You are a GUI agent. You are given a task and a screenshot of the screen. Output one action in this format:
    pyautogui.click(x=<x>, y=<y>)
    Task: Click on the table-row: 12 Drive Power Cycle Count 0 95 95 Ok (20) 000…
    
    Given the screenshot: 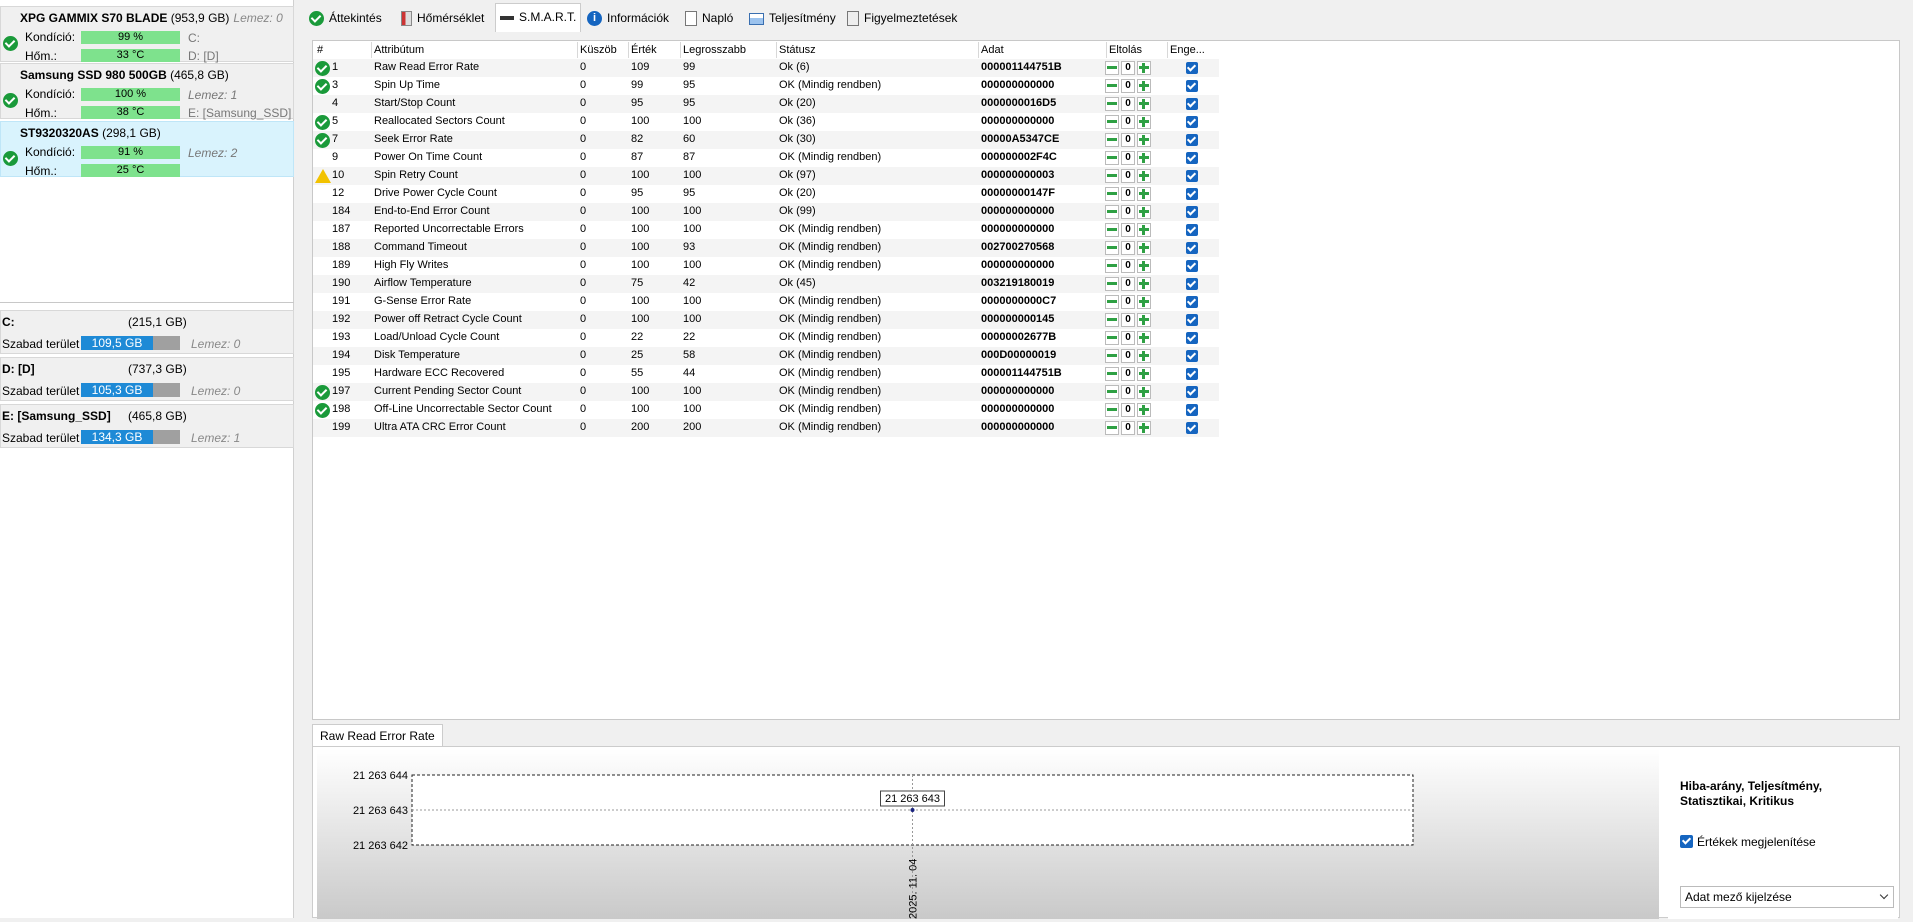 What is the action you would take?
    pyautogui.click(x=766, y=194)
    